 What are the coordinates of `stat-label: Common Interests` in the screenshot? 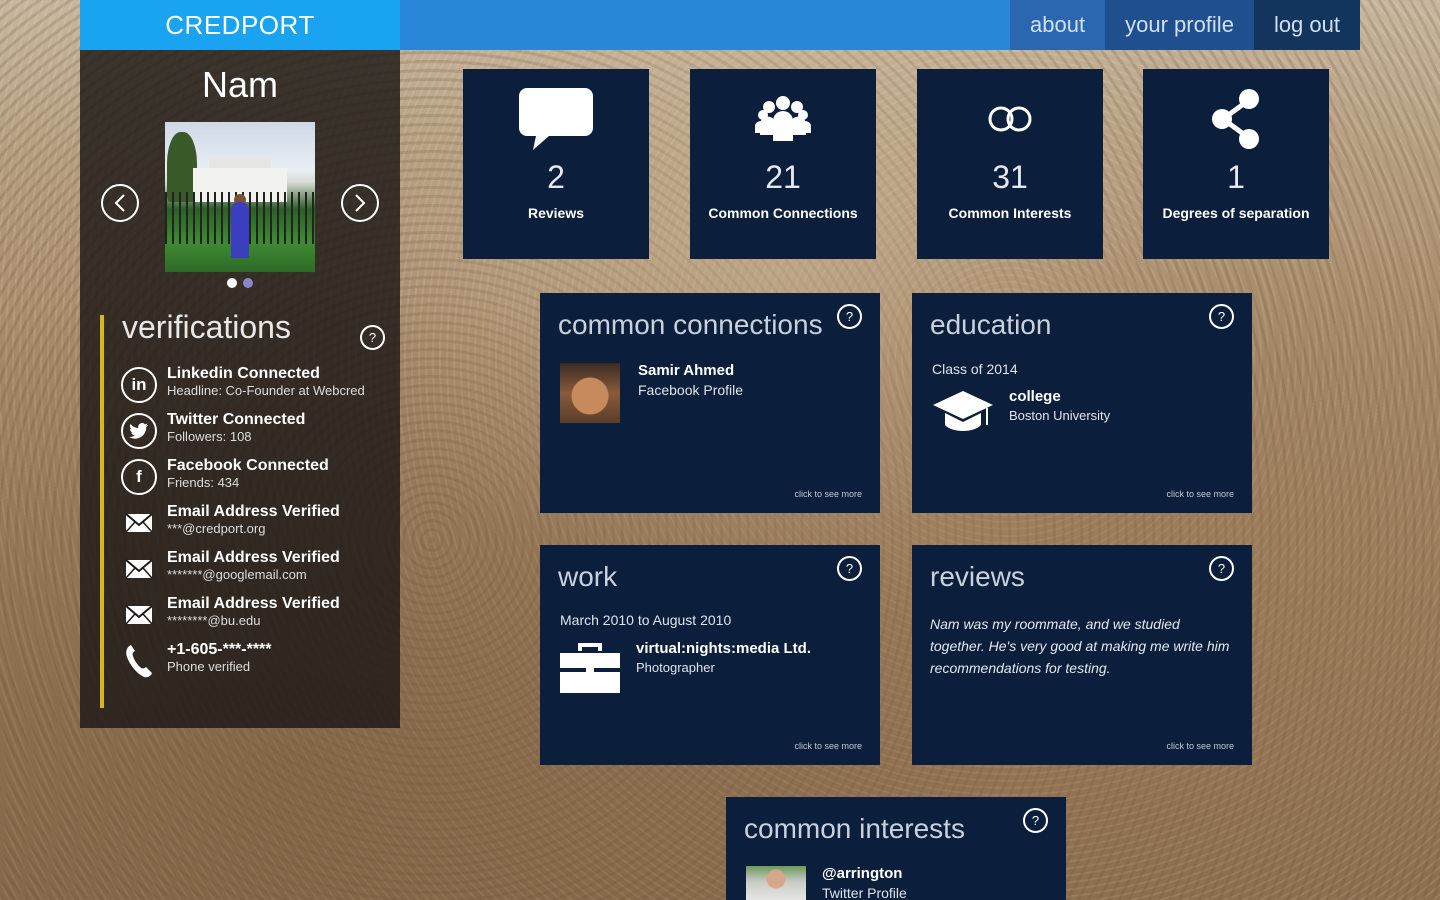 It's located at (1010, 213).